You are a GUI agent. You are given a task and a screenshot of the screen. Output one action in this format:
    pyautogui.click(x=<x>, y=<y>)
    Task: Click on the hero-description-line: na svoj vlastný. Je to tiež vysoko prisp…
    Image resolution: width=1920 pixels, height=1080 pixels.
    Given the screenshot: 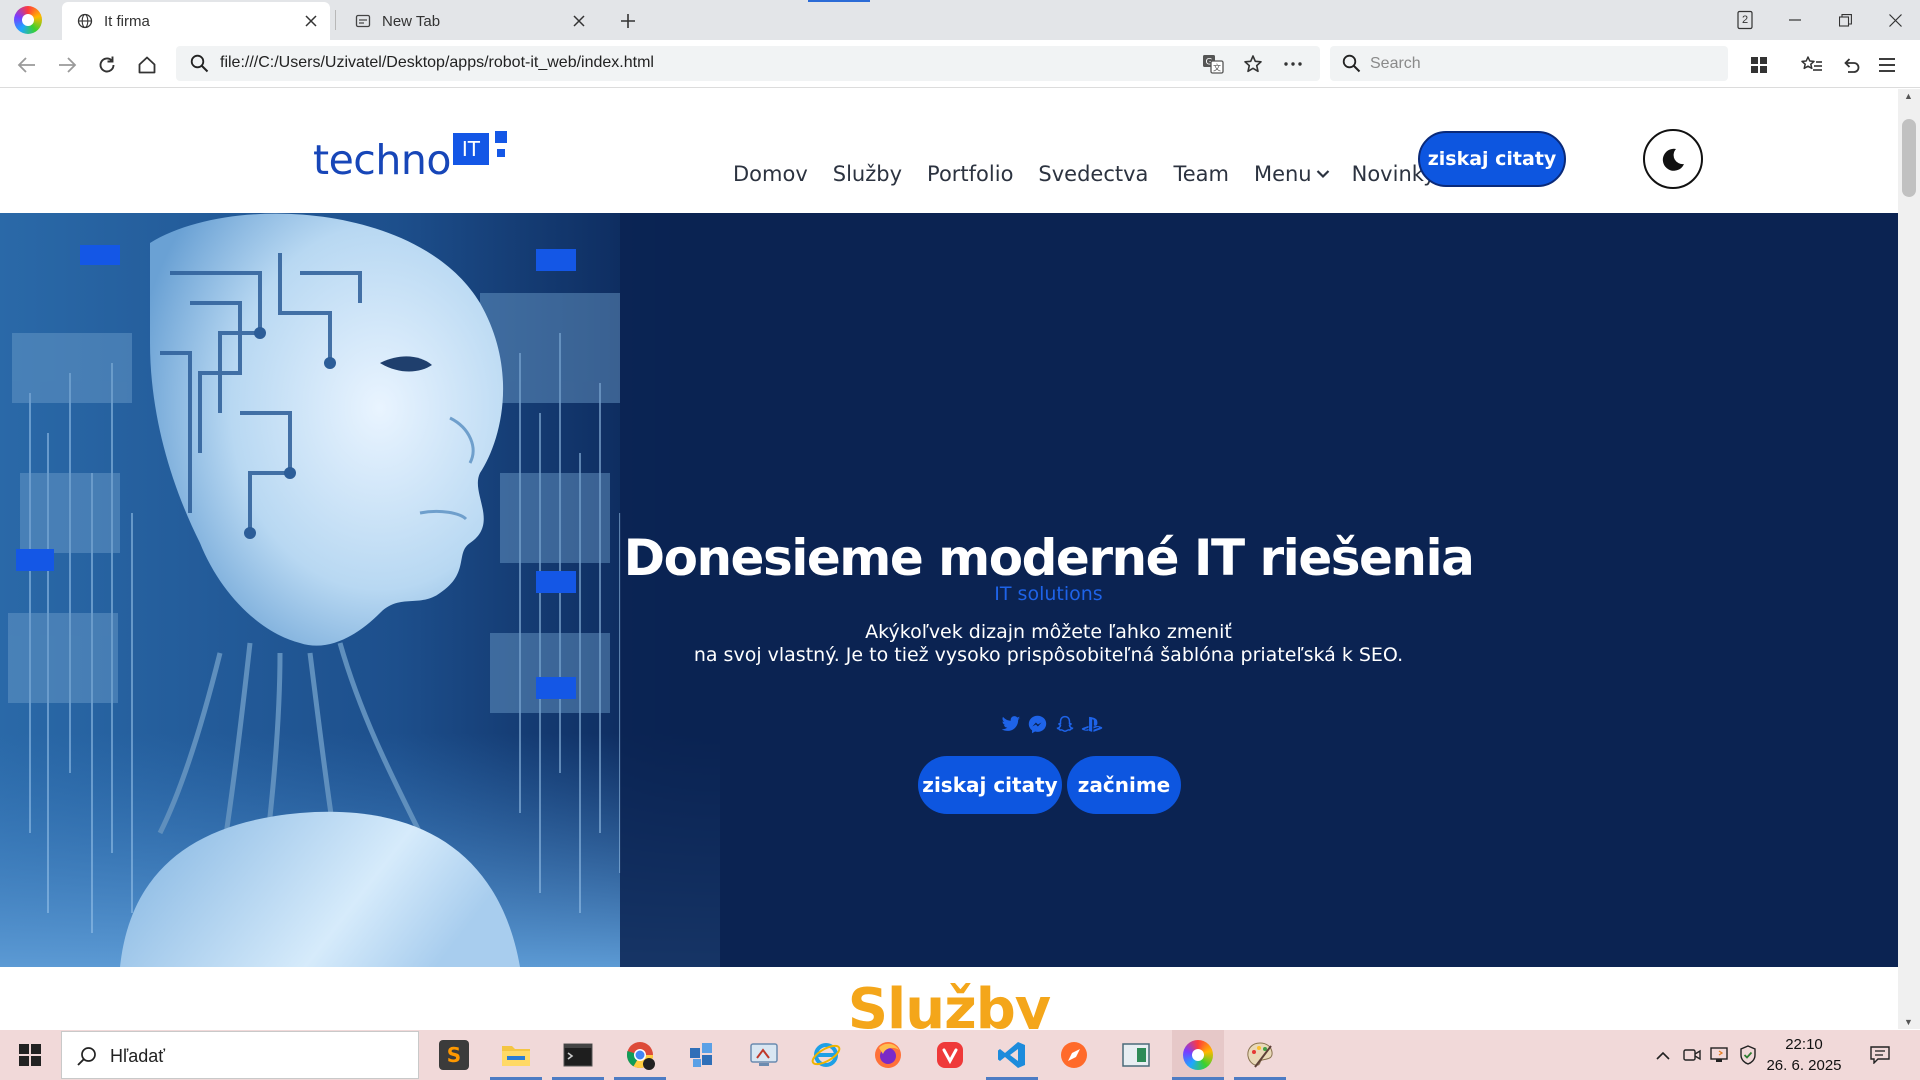 What is the action you would take?
    pyautogui.click(x=1048, y=655)
    